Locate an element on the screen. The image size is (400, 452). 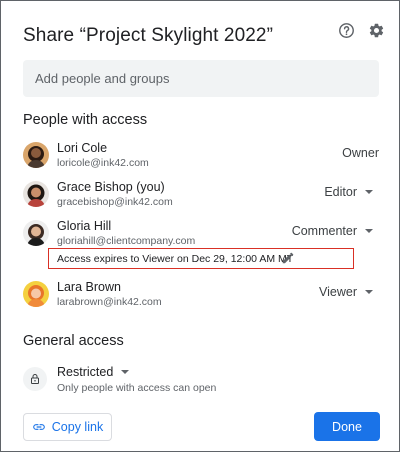
person-email: gloriahill@clientcompany.com is located at coordinates (126, 241).